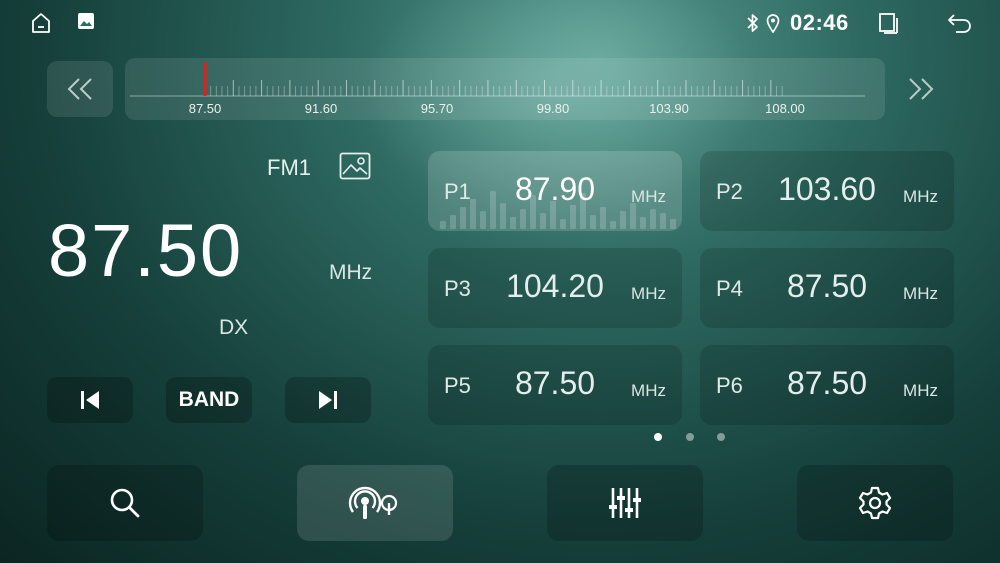  Describe the element at coordinates (437, 108) in the screenshot. I see `scale-label: 95.70` at that location.